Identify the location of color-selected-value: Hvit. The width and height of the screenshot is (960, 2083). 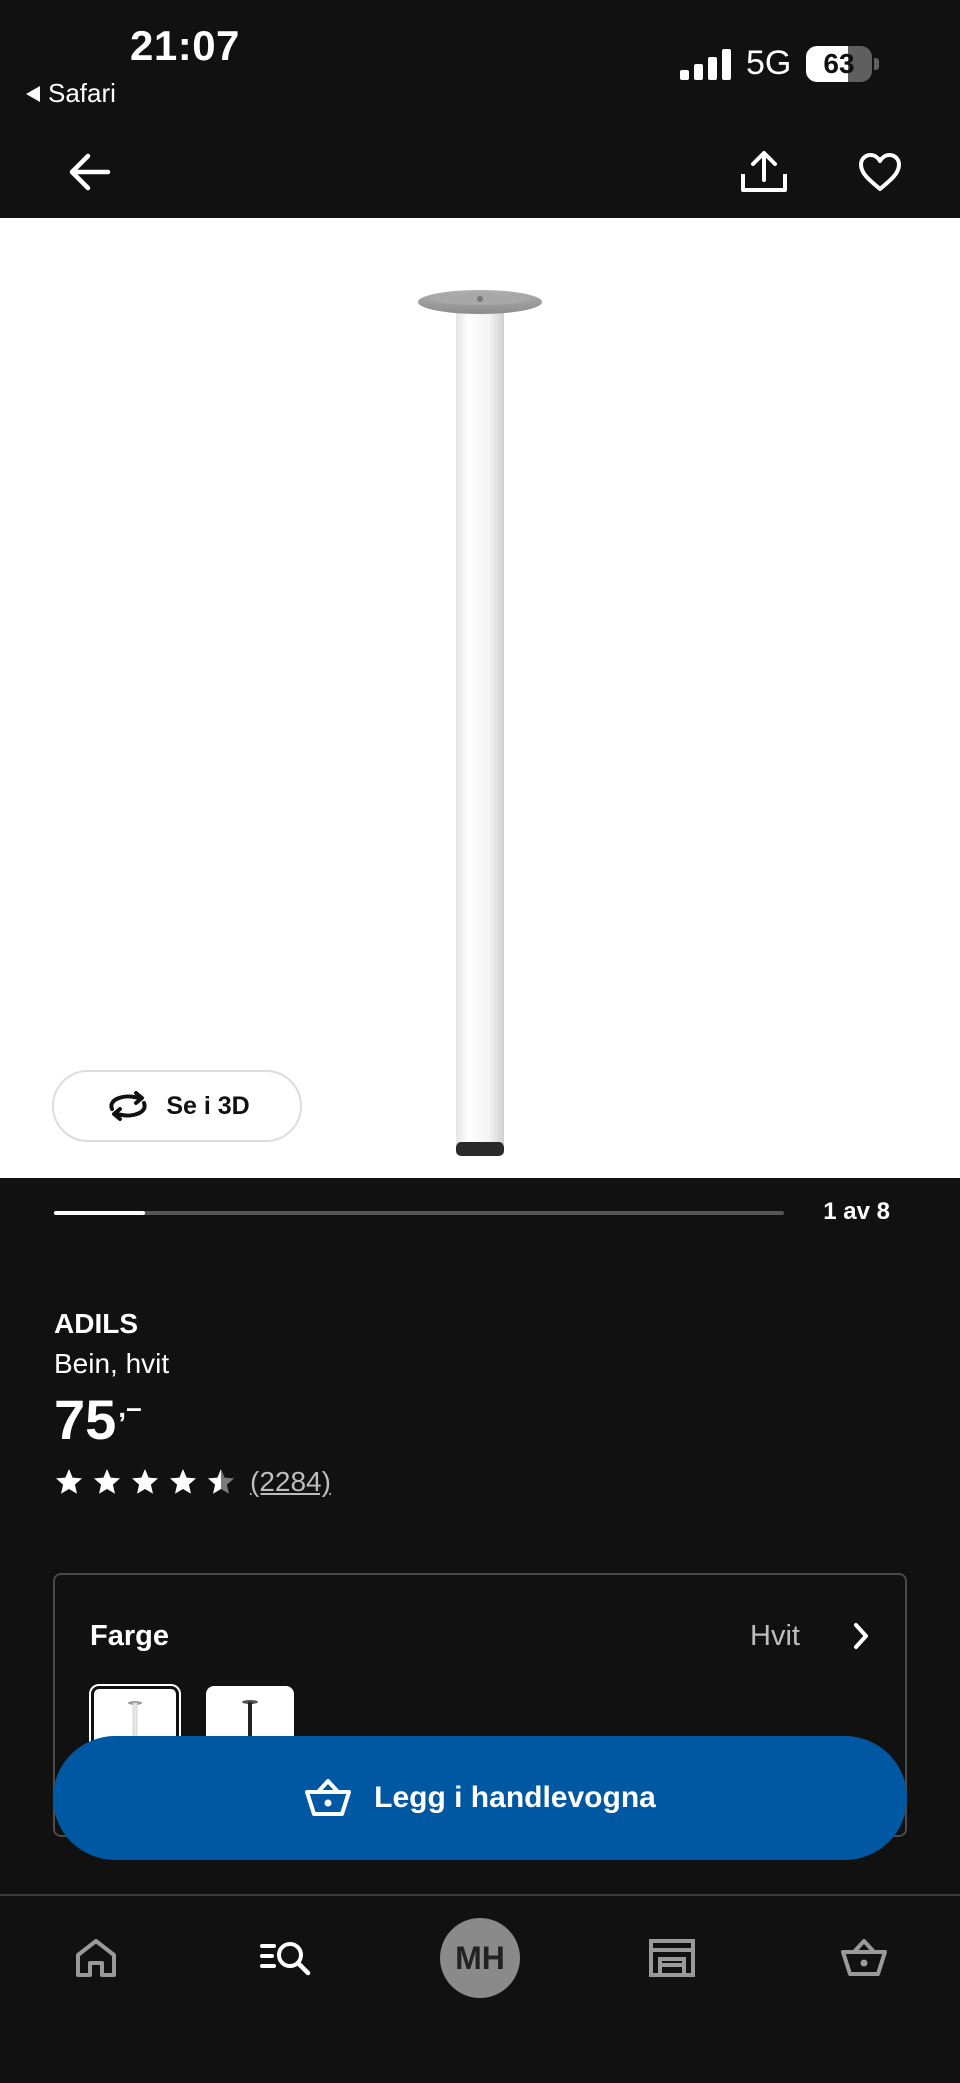
(775, 1636).